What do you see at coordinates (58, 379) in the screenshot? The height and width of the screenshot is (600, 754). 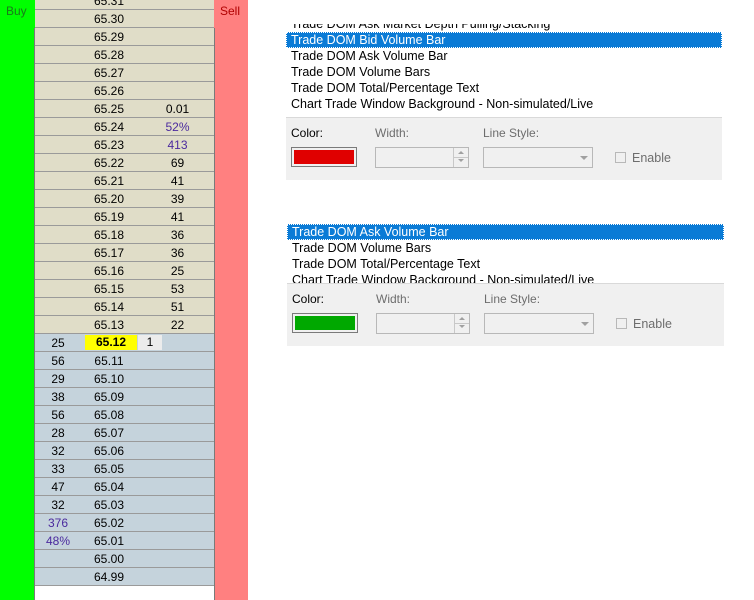 I see `bid-volume: 29` at bounding box center [58, 379].